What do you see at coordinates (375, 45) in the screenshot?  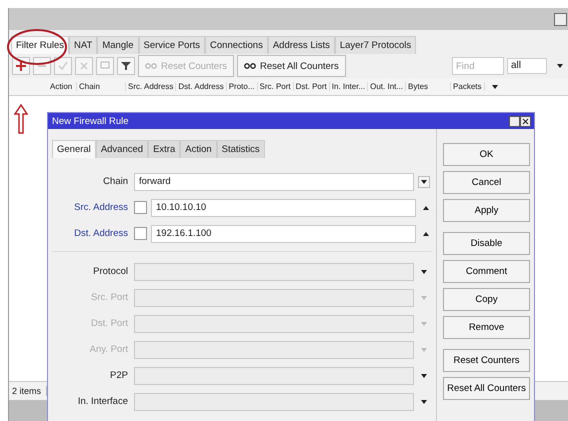 I see `tab: Layer7 Protocols` at bounding box center [375, 45].